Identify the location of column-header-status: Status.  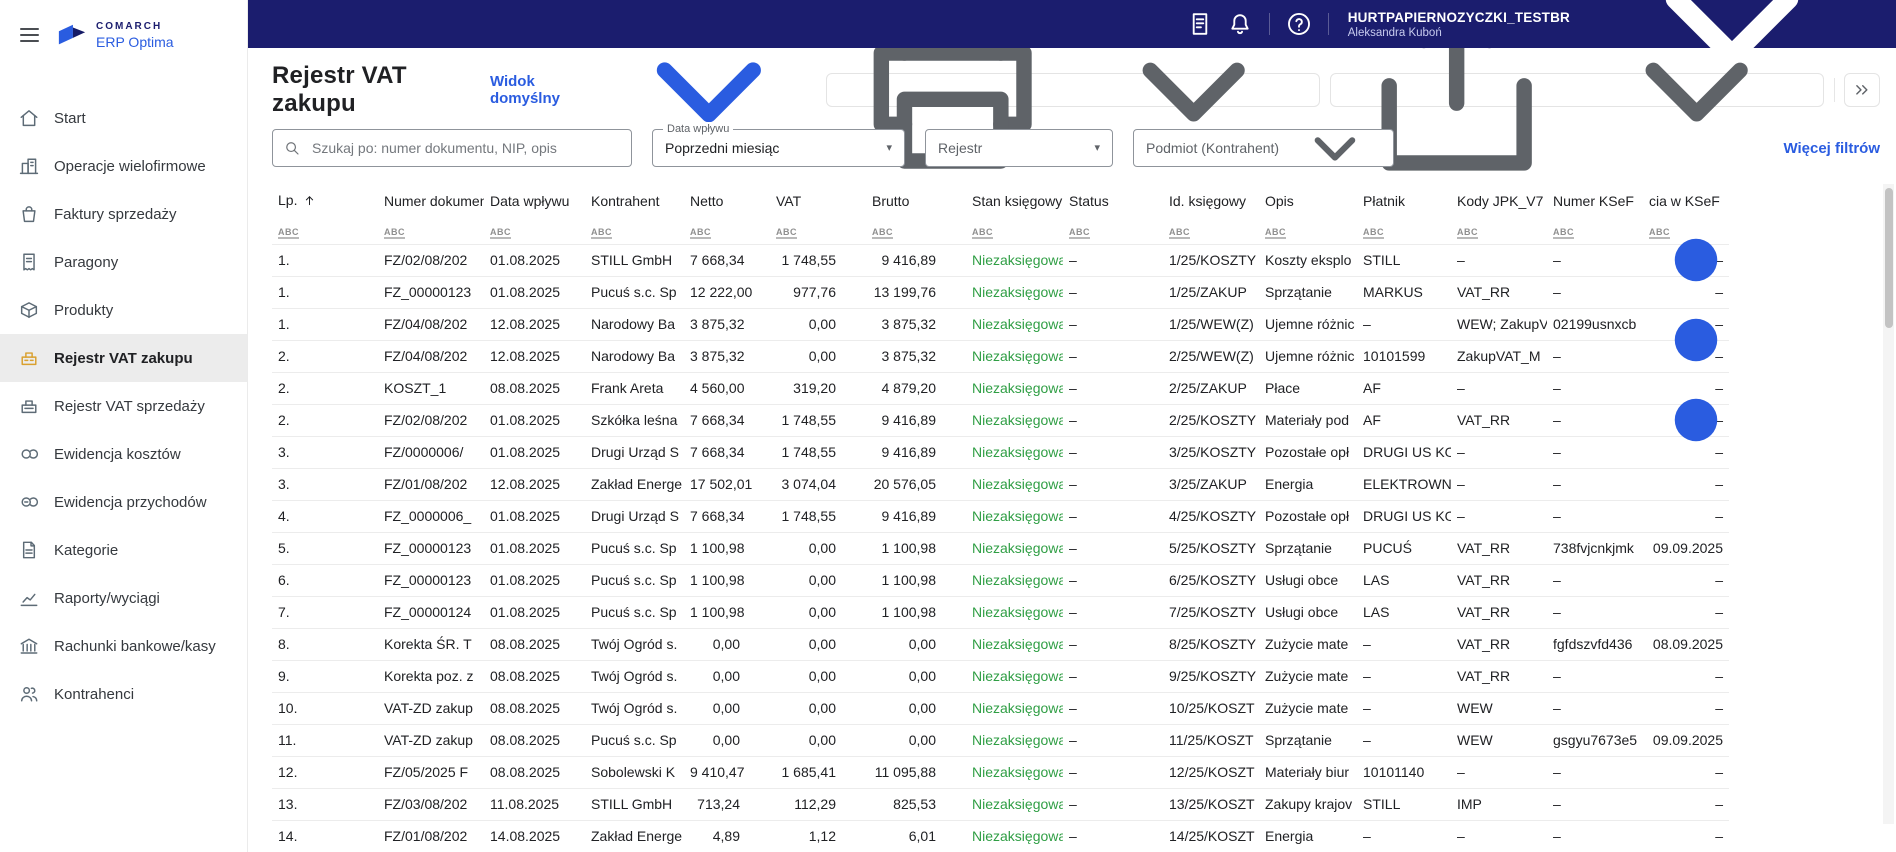
(1113, 201).